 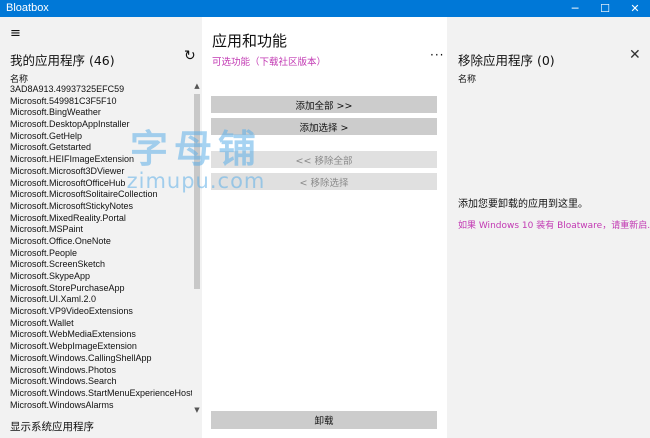 What do you see at coordinates (52, 426) in the screenshot?
I see `show-system-apps-toggle: 显示系统应用程序` at bounding box center [52, 426].